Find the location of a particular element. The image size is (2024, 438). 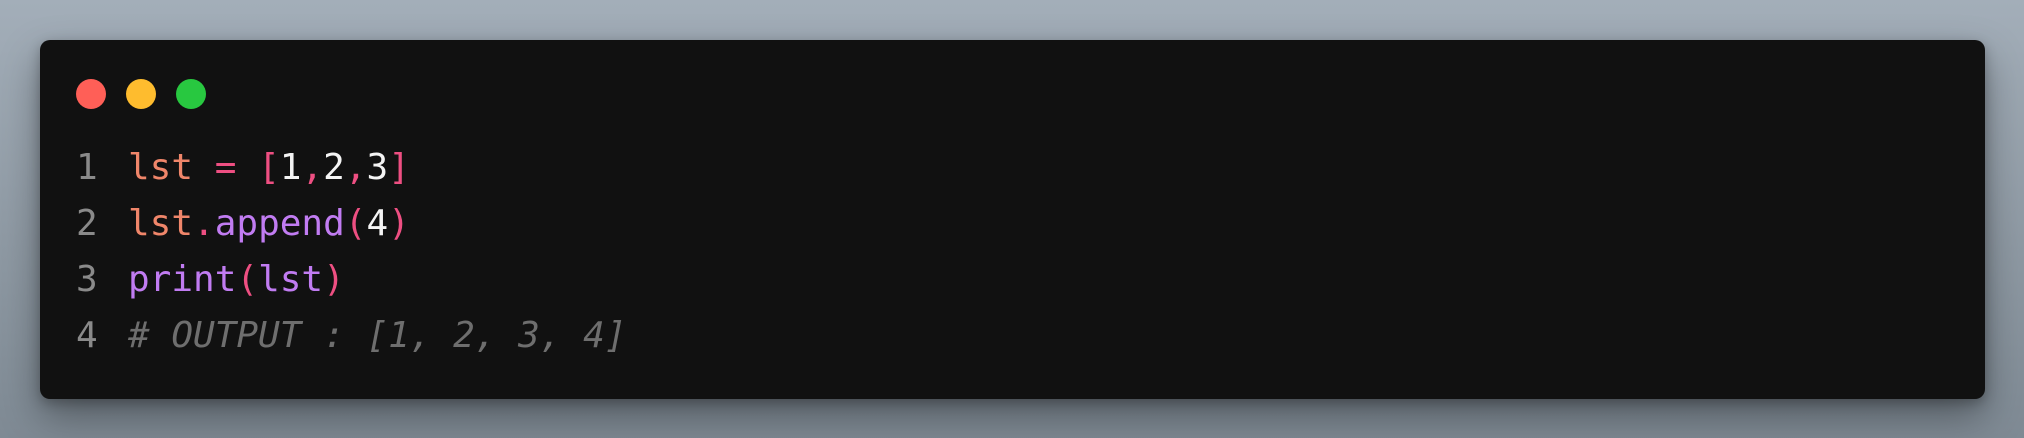

code-token: 3 is located at coordinates (377, 167).